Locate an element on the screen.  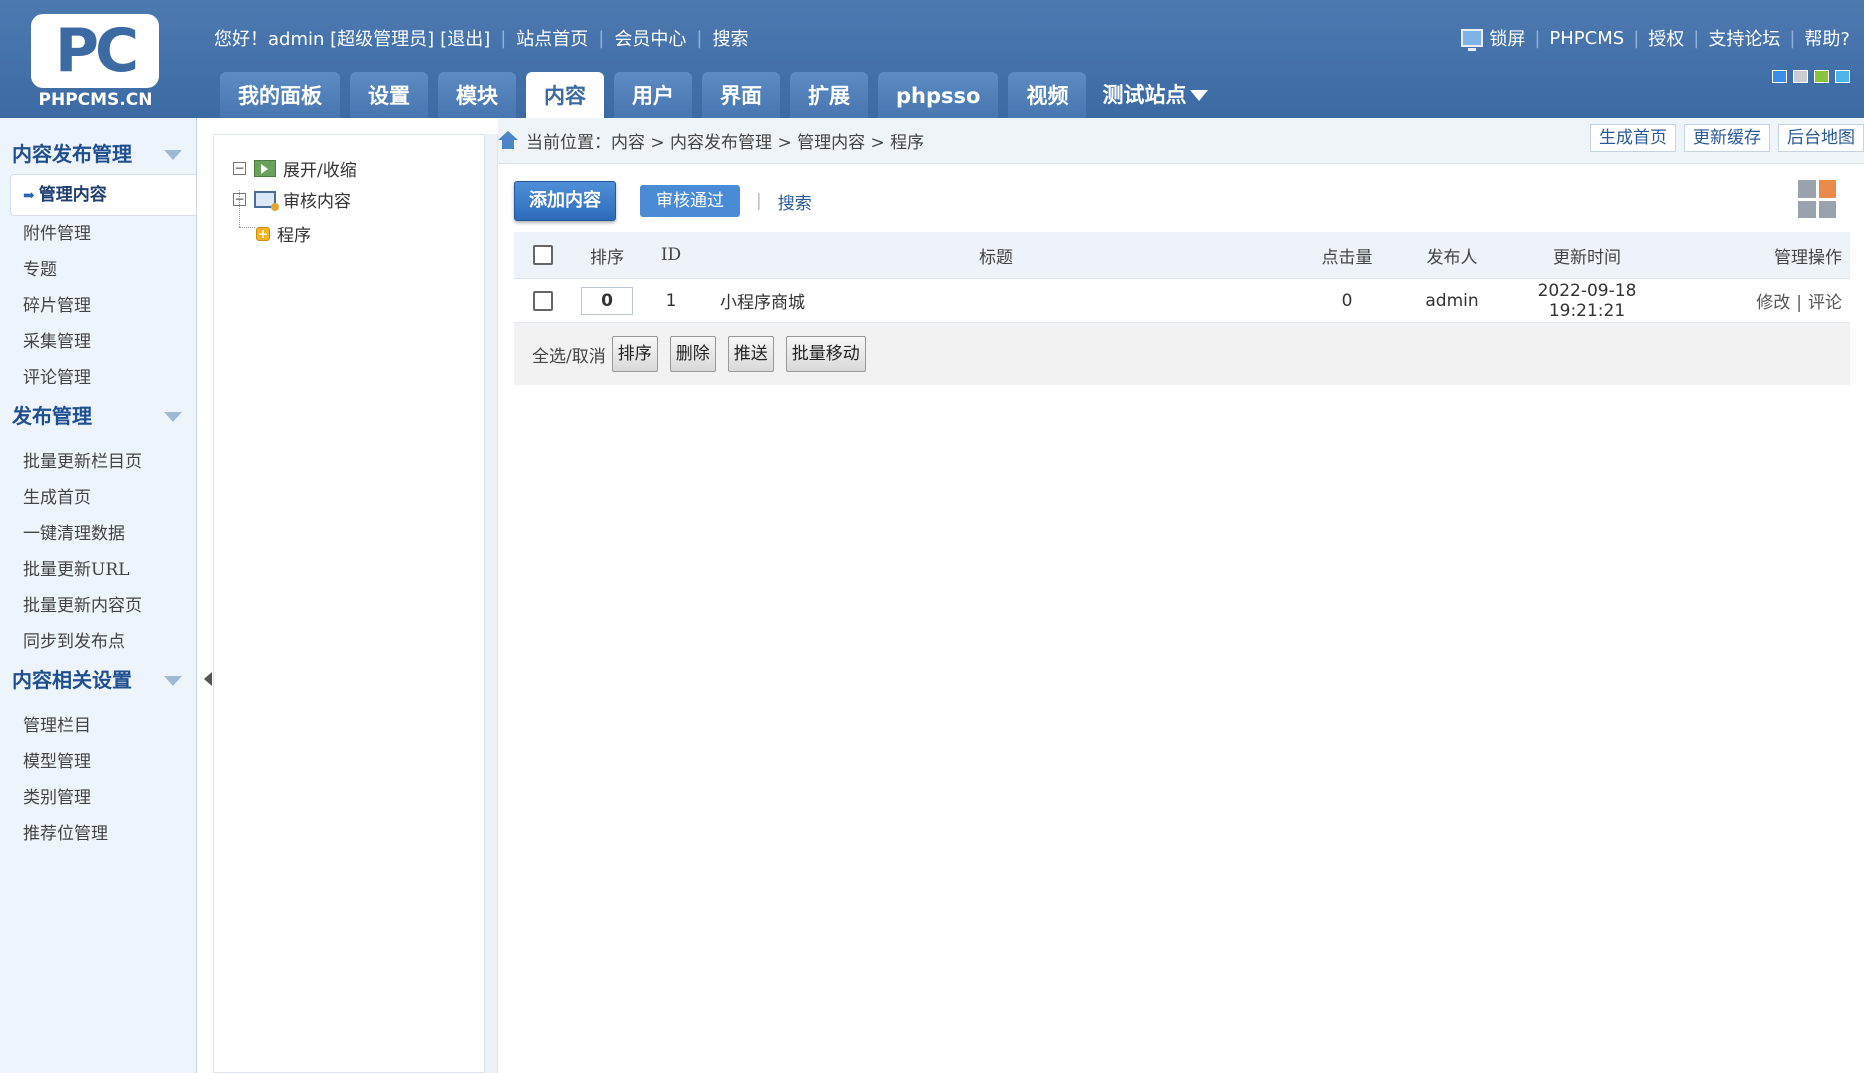
sidebar-group-content-publish: 内容发布管理 is located at coordinates (98, 154).